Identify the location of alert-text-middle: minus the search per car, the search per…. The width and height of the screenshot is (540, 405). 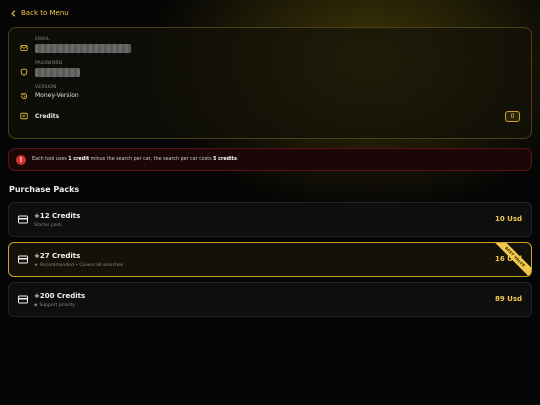
(151, 159).